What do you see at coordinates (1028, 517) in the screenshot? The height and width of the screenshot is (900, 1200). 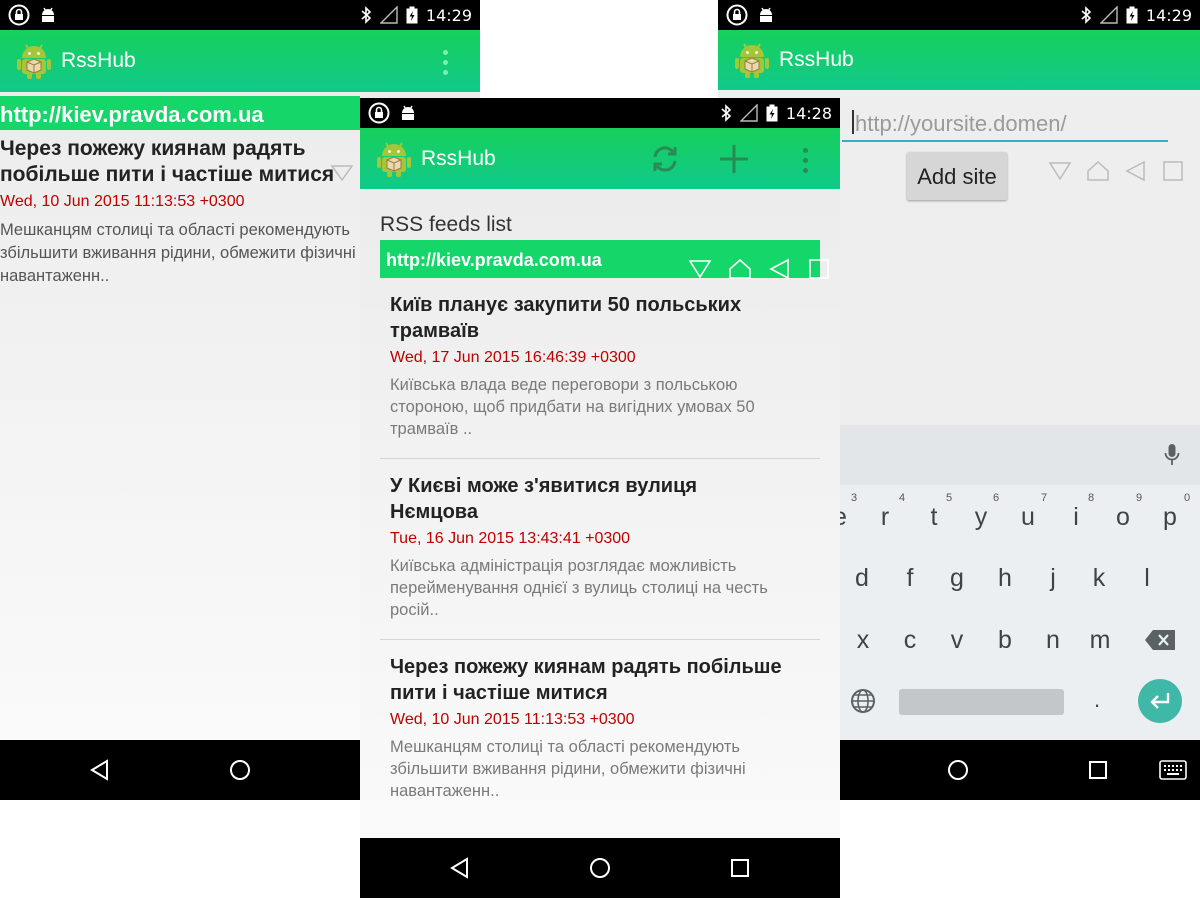 I see `key-u: u` at bounding box center [1028, 517].